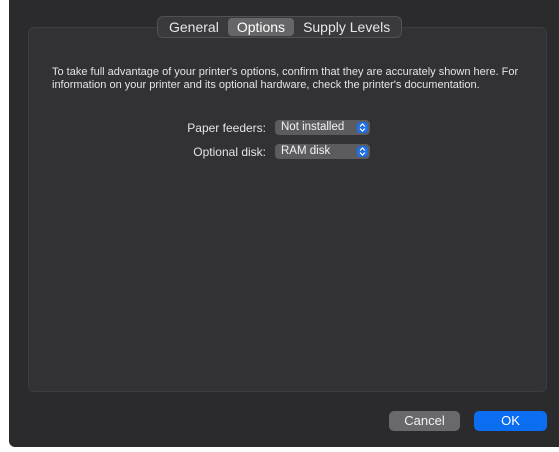 Image resolution: width=559 pixels, height=452 pixels. What do you see at coordinates (194, 27) in the screenshot?
I see `tab-general: General` at bounding box center [194, 27].